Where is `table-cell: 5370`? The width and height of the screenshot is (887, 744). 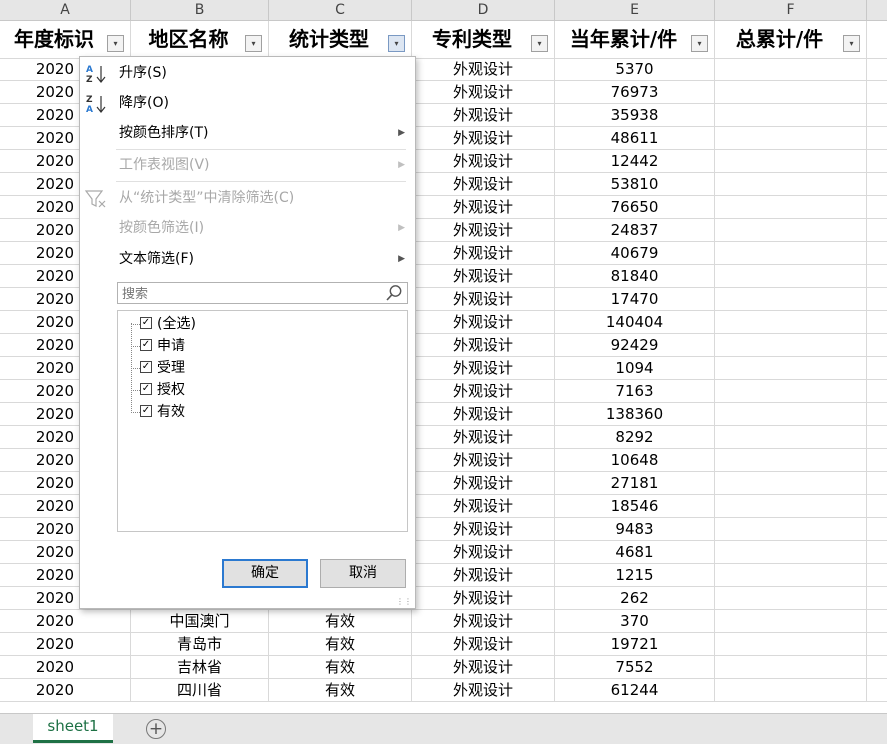 table-cell: 5370 is located at coordinates (635, 69).